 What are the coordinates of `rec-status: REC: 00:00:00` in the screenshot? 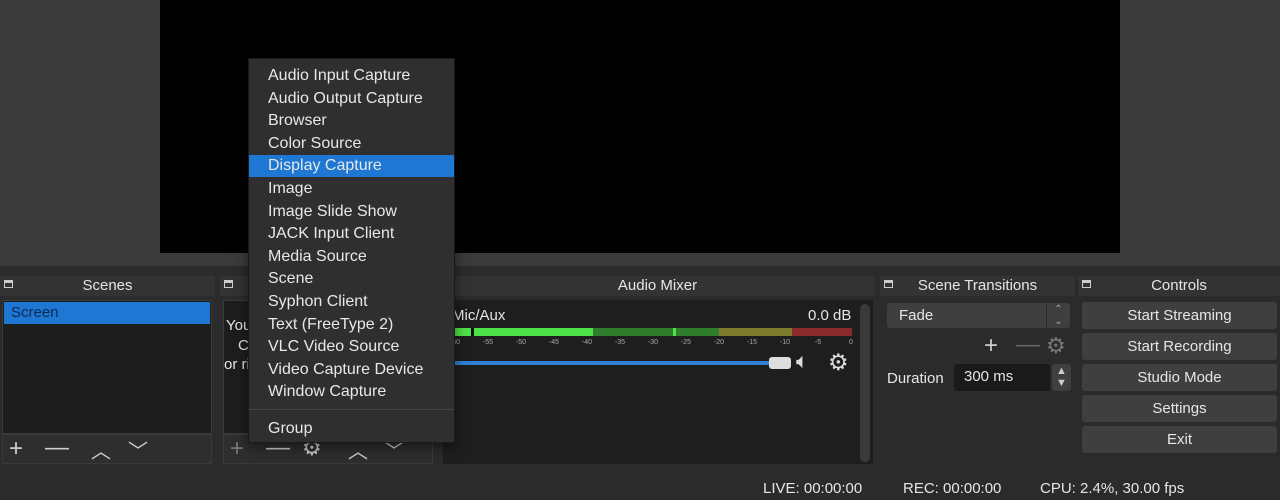 It's located at (952, 488).